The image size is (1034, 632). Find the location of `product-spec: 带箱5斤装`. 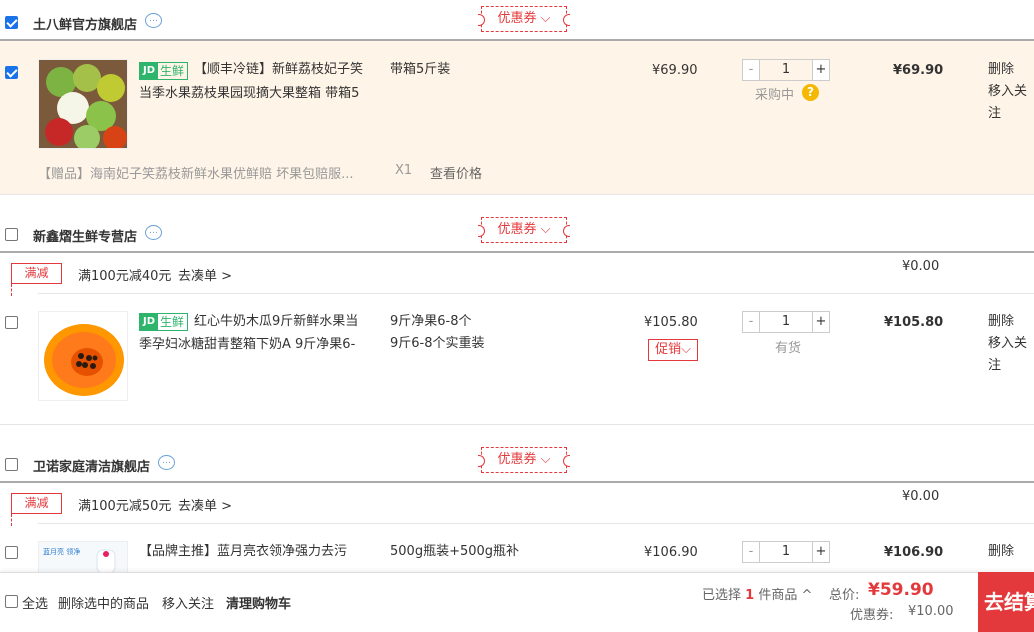

product-spec: 带箱5斤装 is located at coordinates (420, 69).